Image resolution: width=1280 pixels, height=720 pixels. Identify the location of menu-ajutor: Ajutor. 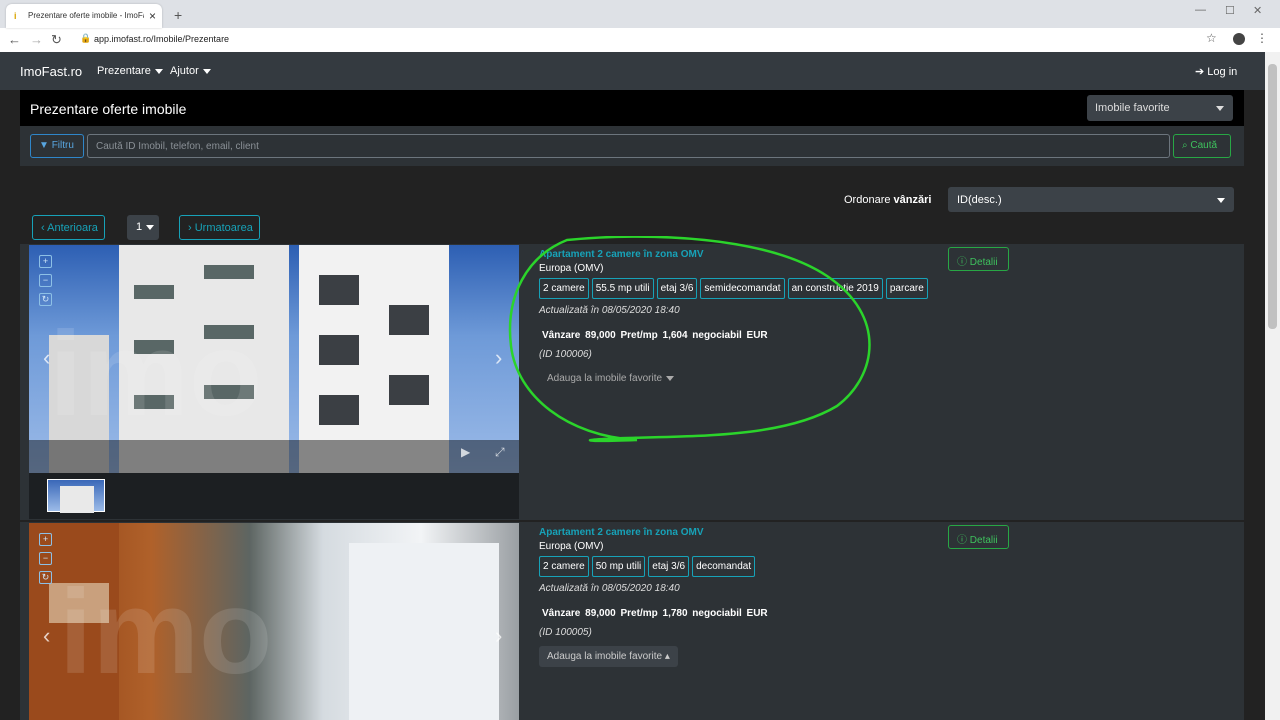
(190, 71).